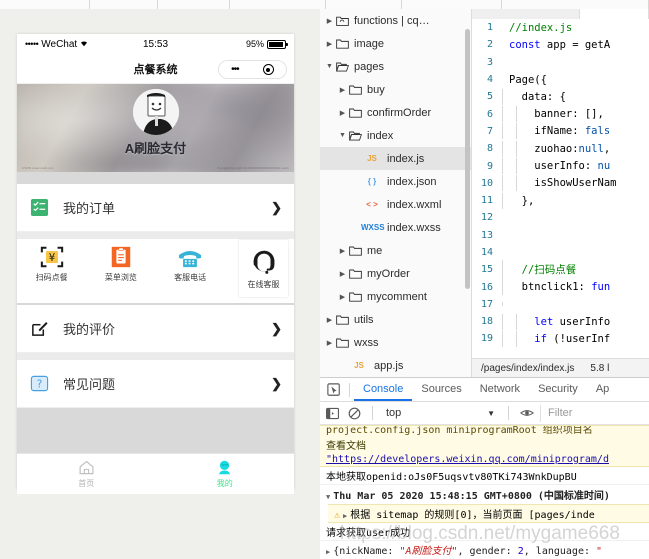 Image resolution: width=649 pixels, height=559 pixels. Describe the element at coordinates (484, 476) in the screenshot. I see `console-log-message: 本地获取openid:oJs0F5uqsvtv80TKi743WnkDupBU` at that location.